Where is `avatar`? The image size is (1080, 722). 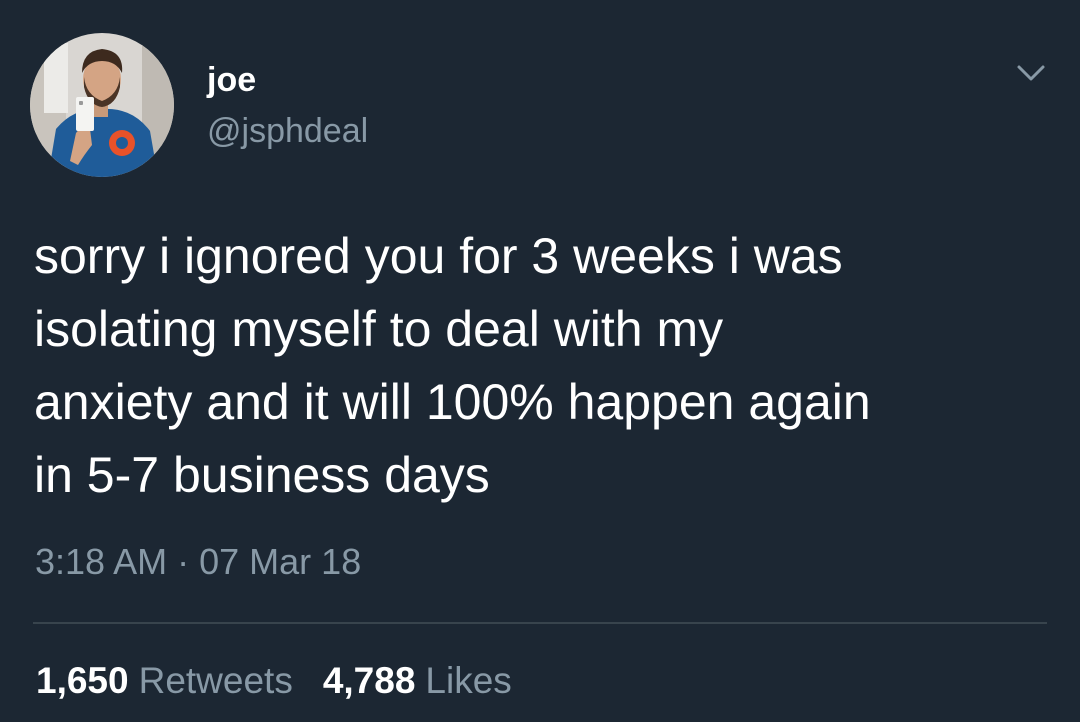
avatar is located at coordinates (102, 105).